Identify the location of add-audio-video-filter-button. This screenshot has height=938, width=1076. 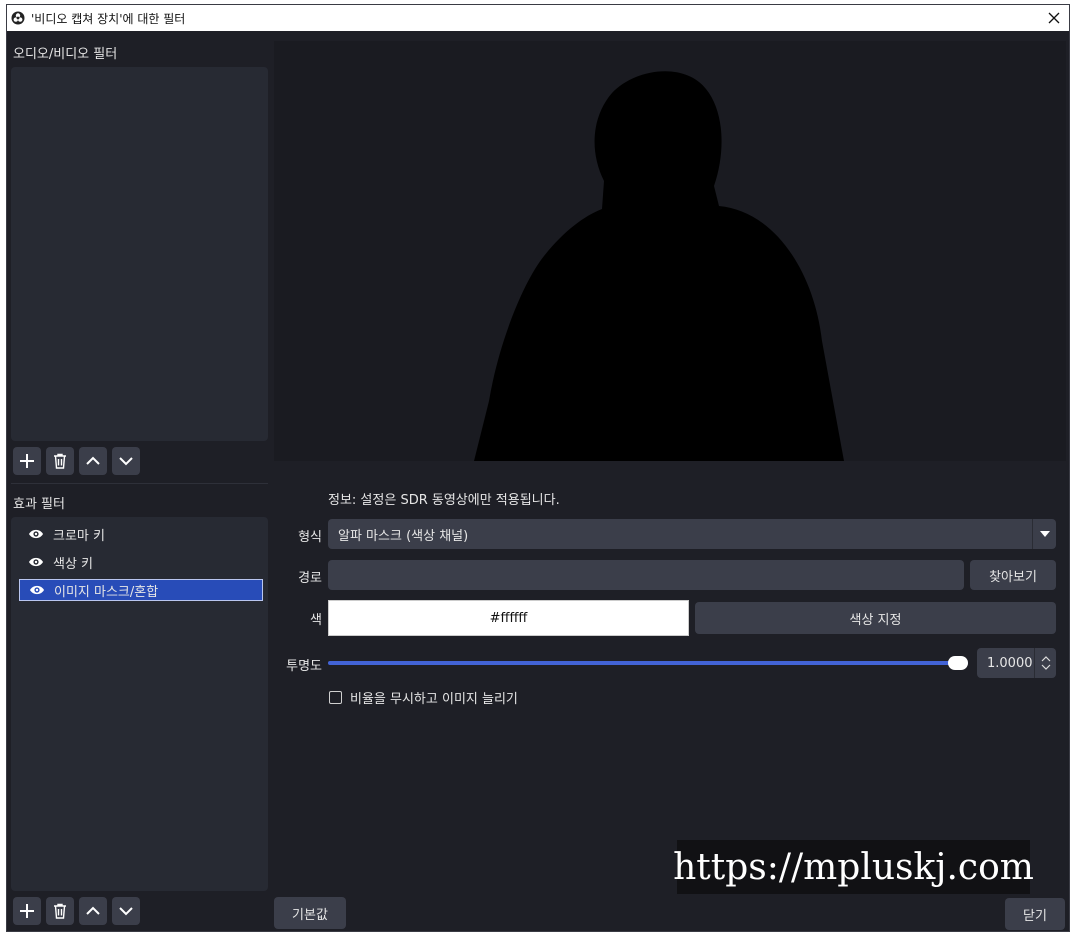
(27, 461).